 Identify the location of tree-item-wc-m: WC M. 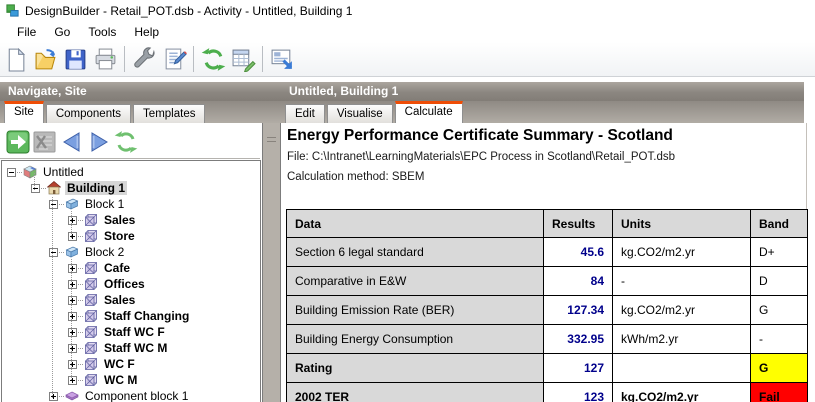
(131, 380).